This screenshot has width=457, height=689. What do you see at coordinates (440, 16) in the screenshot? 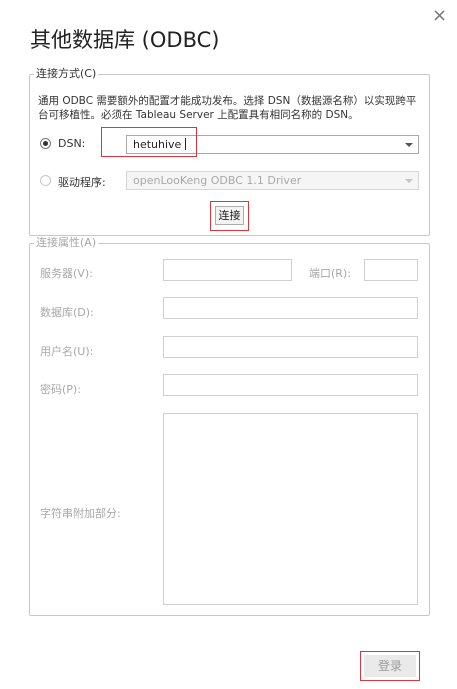
I see `close-icon: ×` at bounding box center [440, 16].